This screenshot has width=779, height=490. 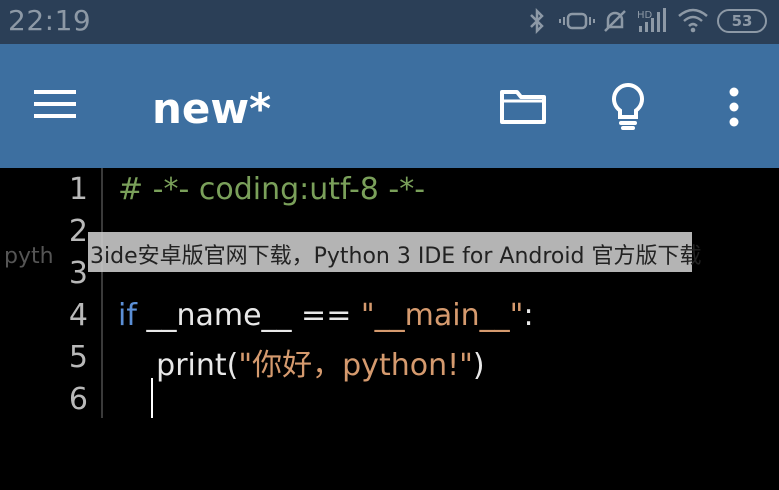 I want to click on keyword-if: if, so click(x=127, y=315).